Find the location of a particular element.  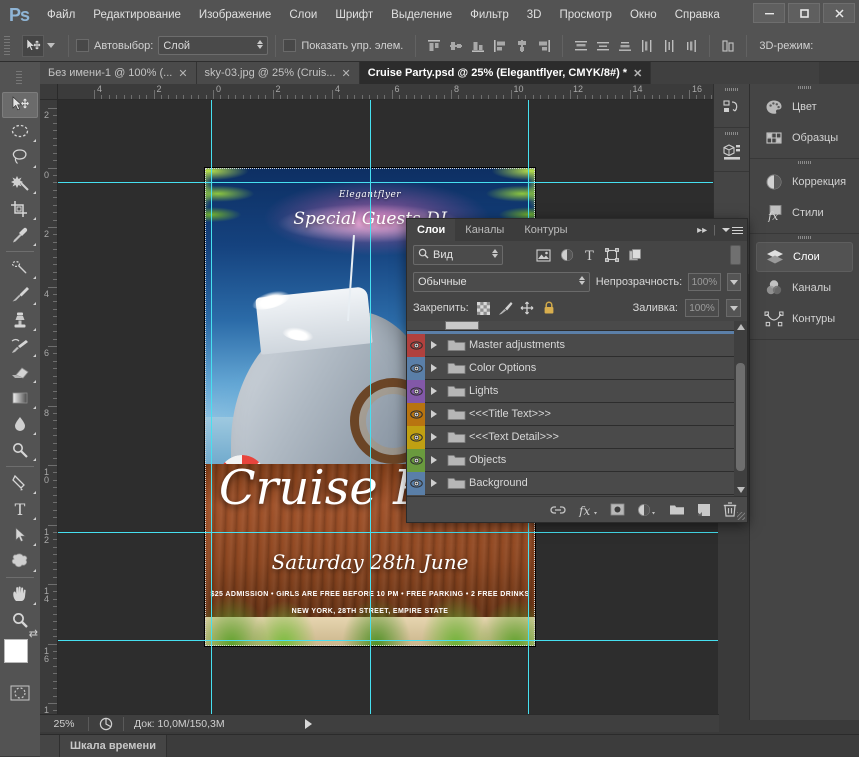

filter-kind-select: Вид is located at coordinates (458, 255).